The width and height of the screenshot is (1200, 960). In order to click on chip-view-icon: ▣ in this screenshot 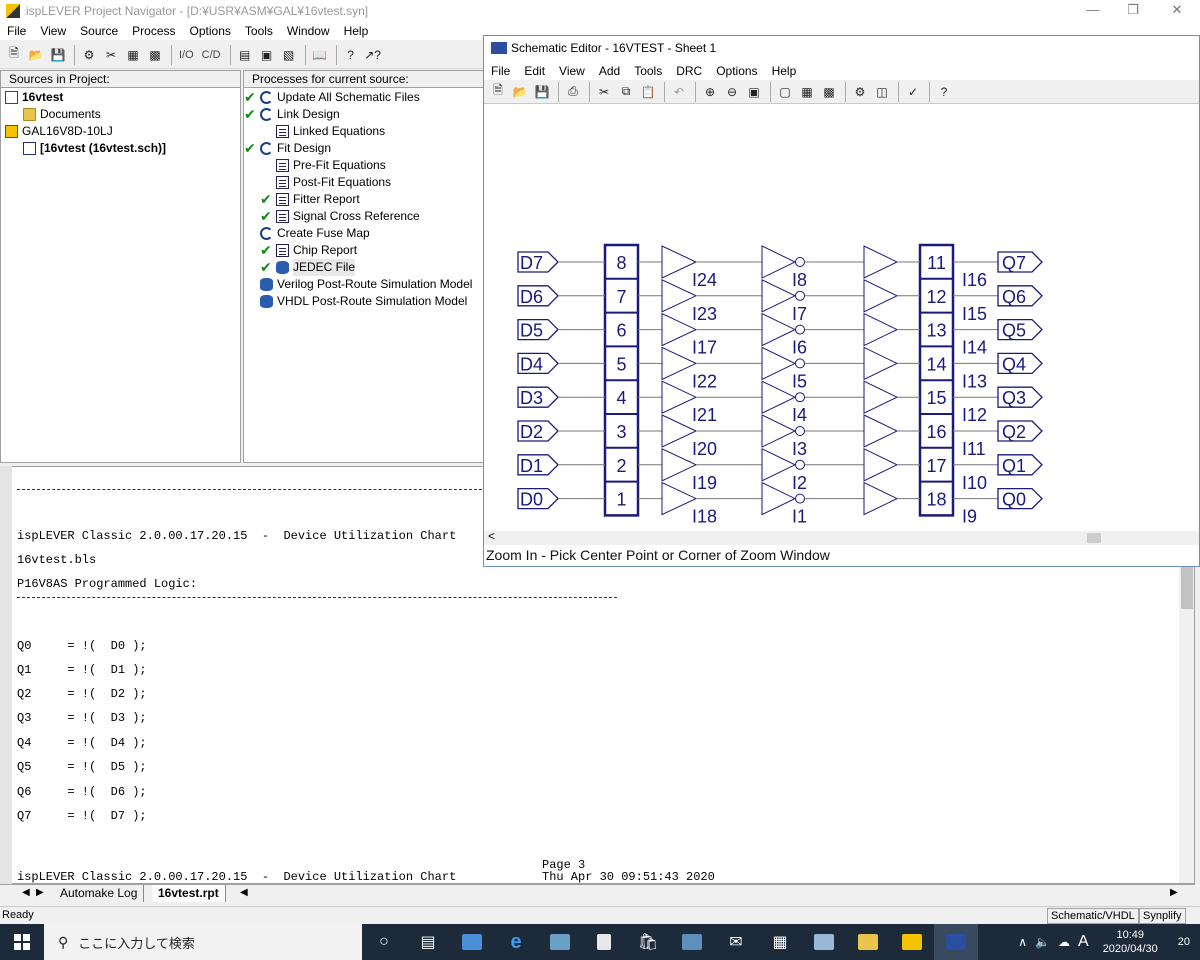, I will do `click(267, 55)`.